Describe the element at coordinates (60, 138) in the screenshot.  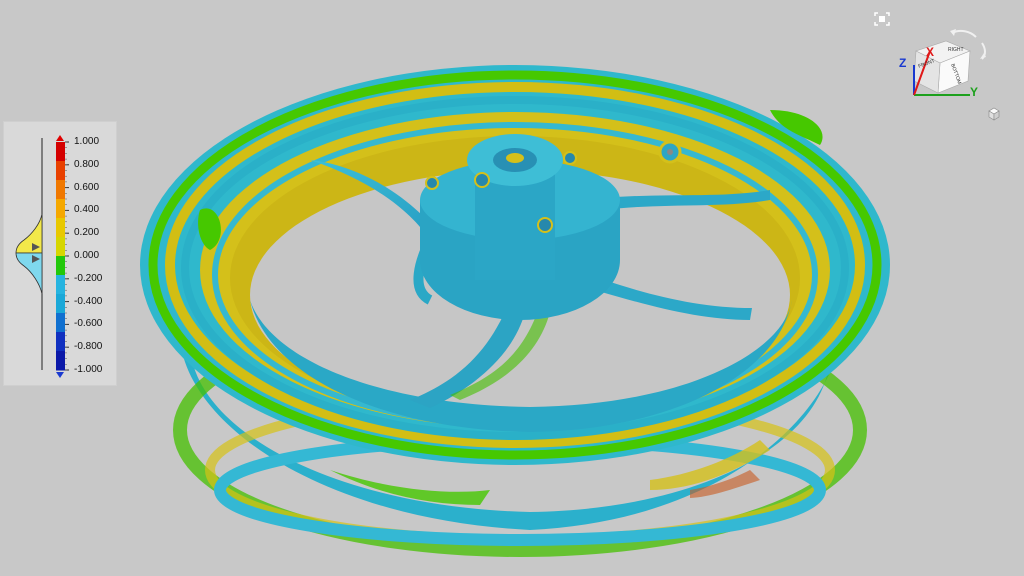
I see `upper-limit-arrow` at that location.